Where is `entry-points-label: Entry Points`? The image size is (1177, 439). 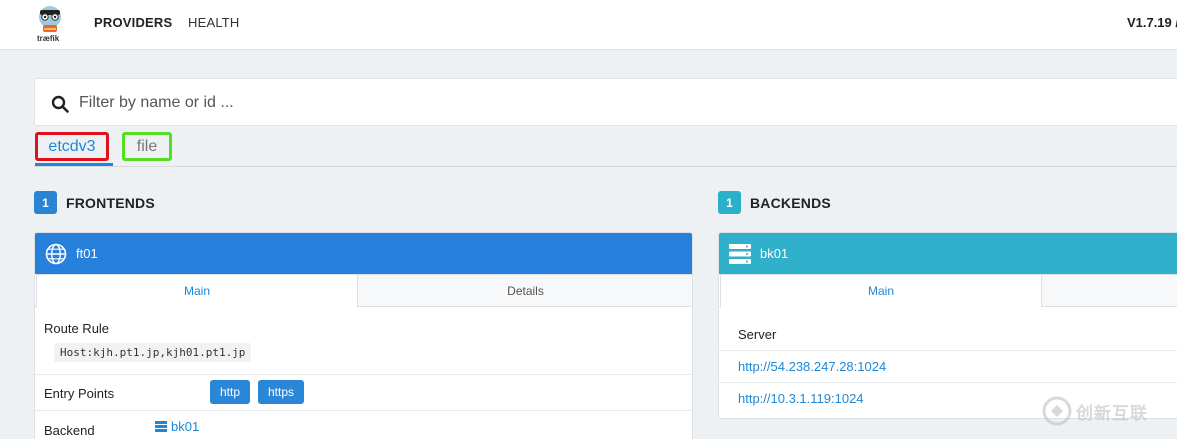 entry-points-label: Entry Points is located at coordinates (79, 393).